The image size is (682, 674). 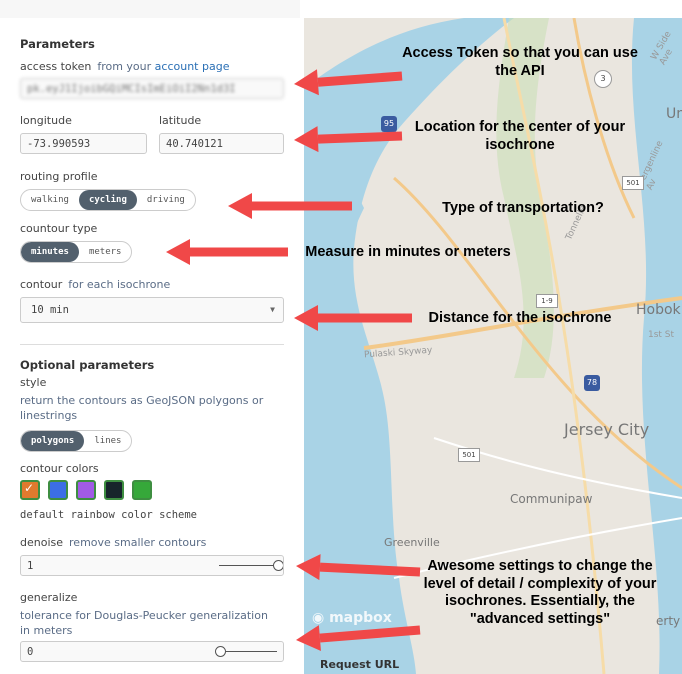 I want to click on shield-501-south-icon: 501, so click(x=469, y=455).